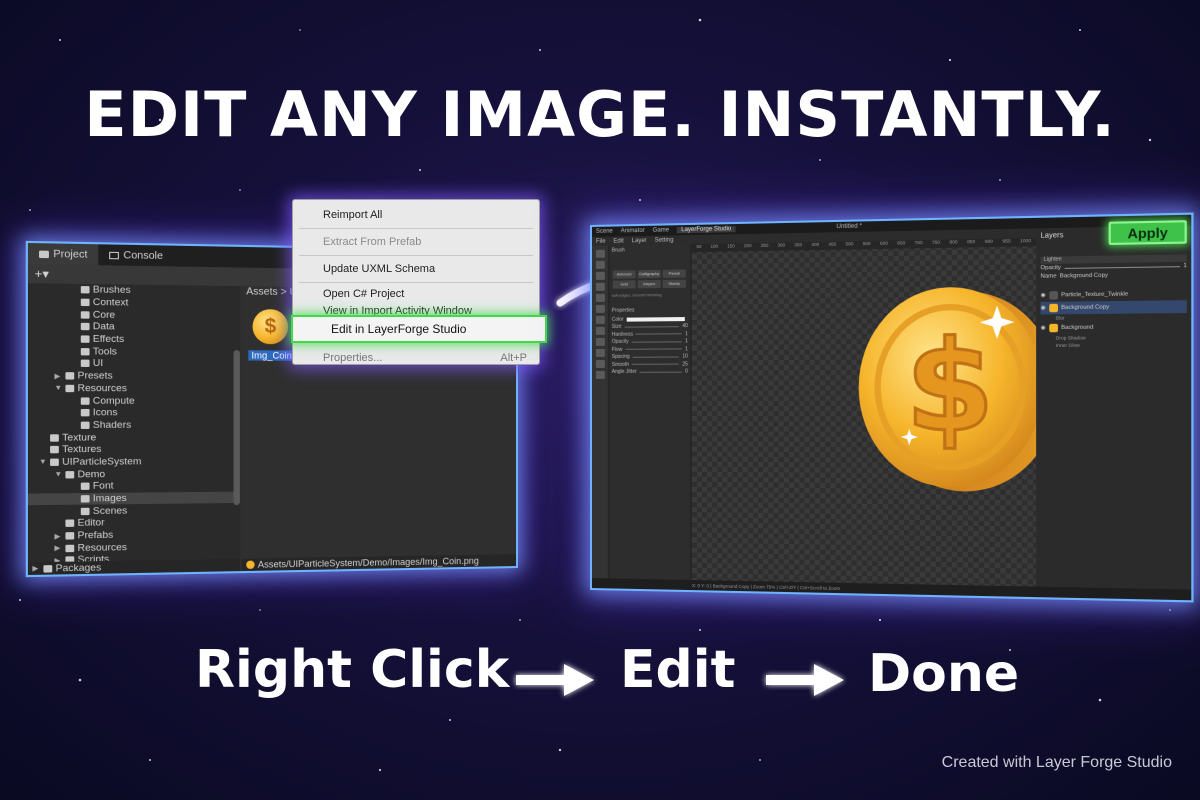  Describe the element at coordinates (270, 326) in the screenshot. I see `coin-thumbnail-icon: $` at that location.